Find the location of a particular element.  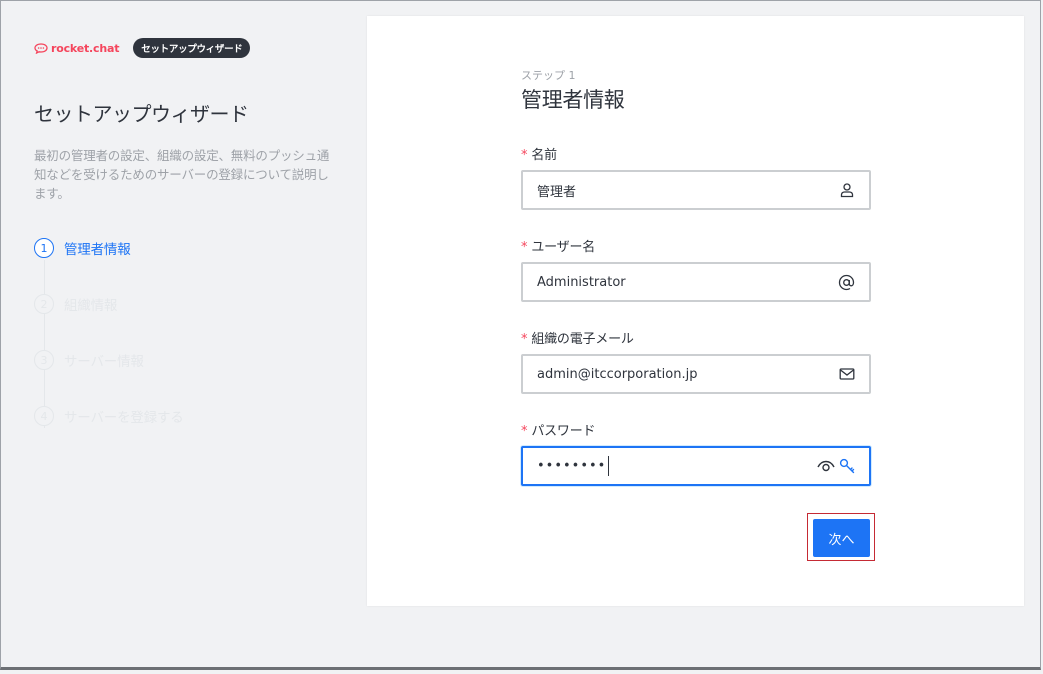

key-icon is located at coordinates (847, 466).